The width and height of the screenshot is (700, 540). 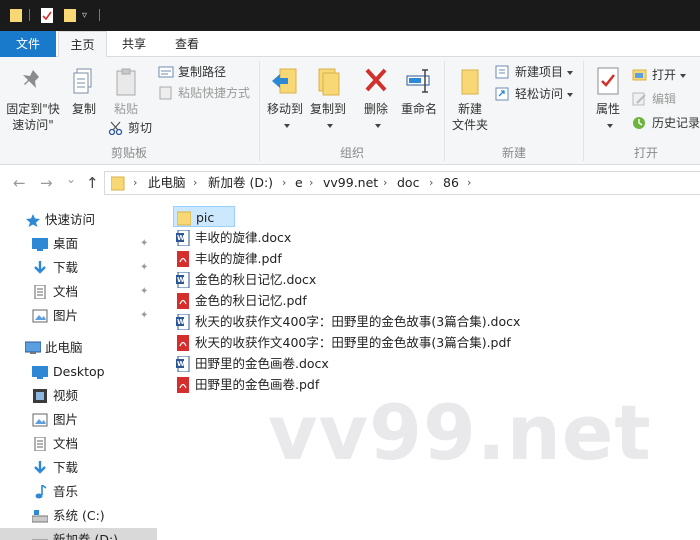 I want to click on paste-label: 粘贴, so click(x=125, y=109).